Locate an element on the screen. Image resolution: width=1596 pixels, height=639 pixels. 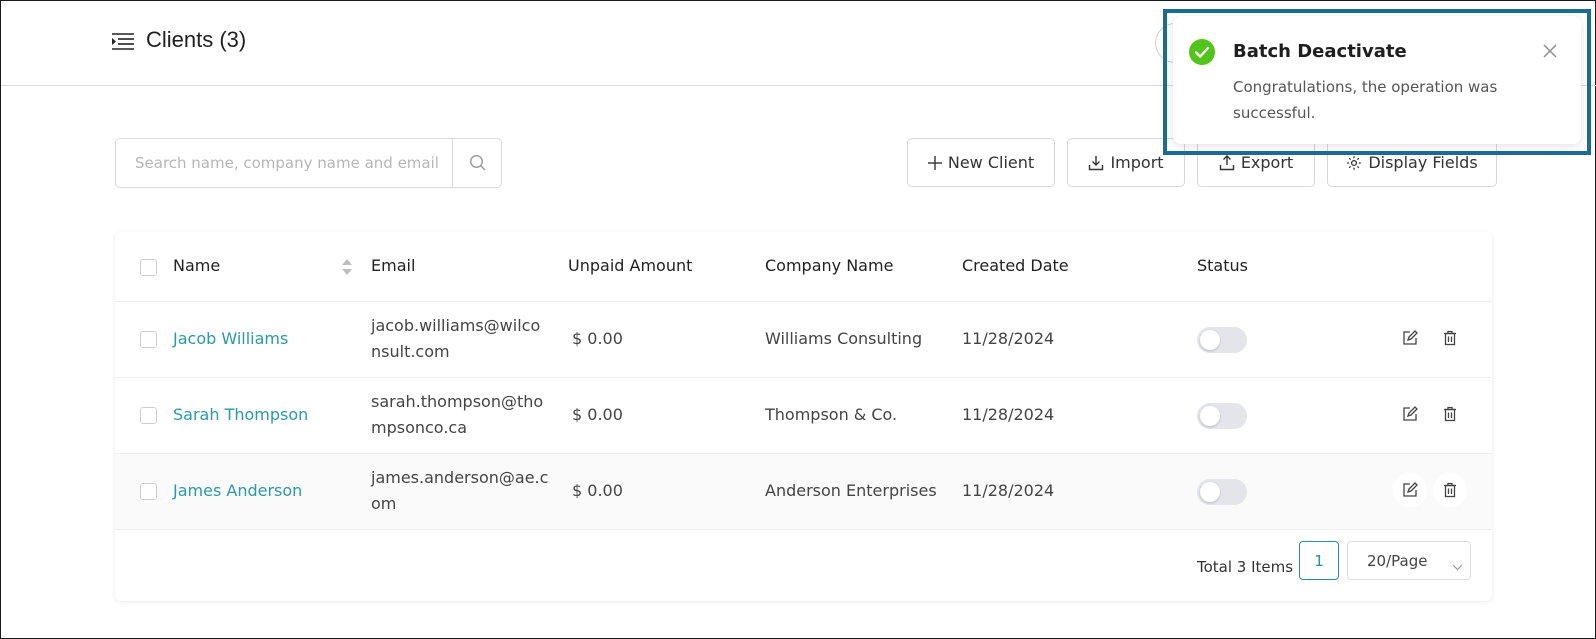
page-button-1: 1 is located at coordinates (1319, 560).